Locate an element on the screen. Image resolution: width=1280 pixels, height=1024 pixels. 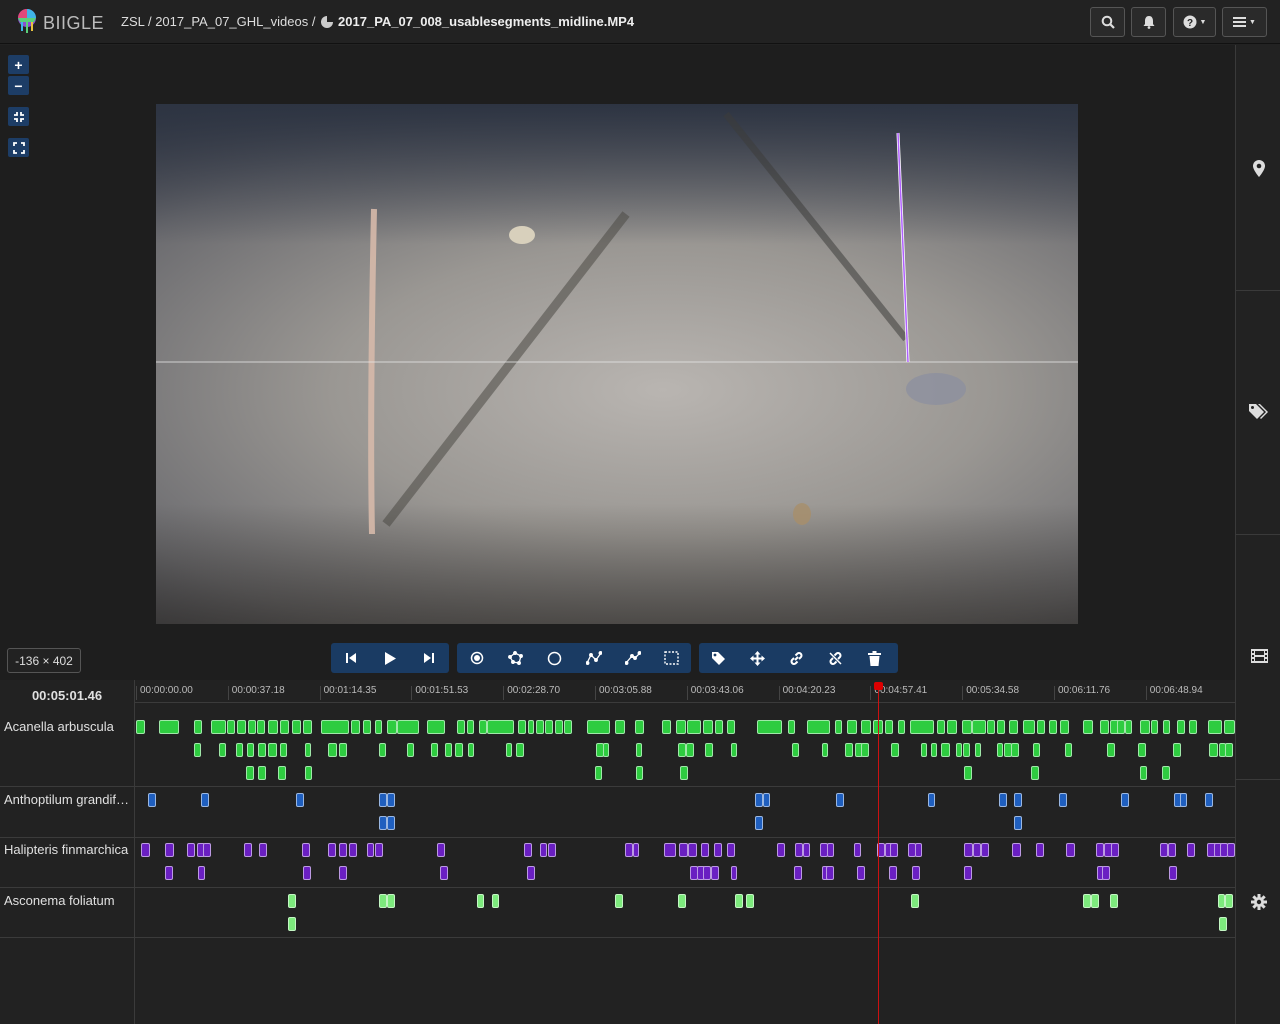
rectangle-tool-button is located at coordinates (671, 658).